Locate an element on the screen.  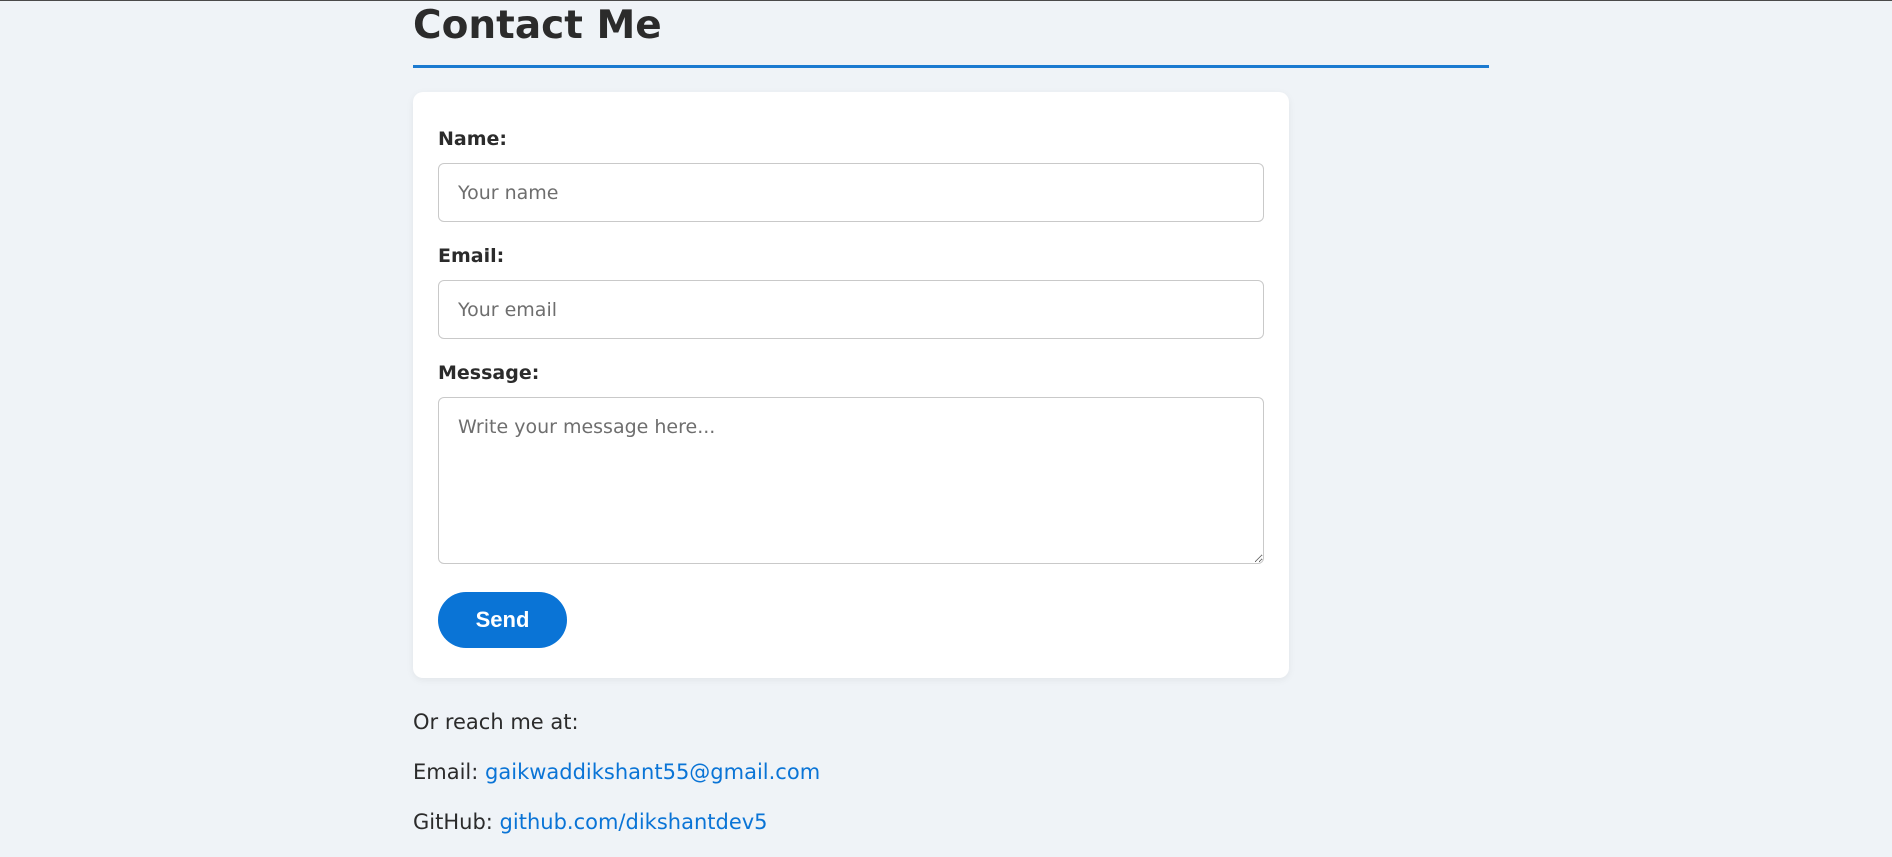
message-textarea is located at coordinates (851, 480).